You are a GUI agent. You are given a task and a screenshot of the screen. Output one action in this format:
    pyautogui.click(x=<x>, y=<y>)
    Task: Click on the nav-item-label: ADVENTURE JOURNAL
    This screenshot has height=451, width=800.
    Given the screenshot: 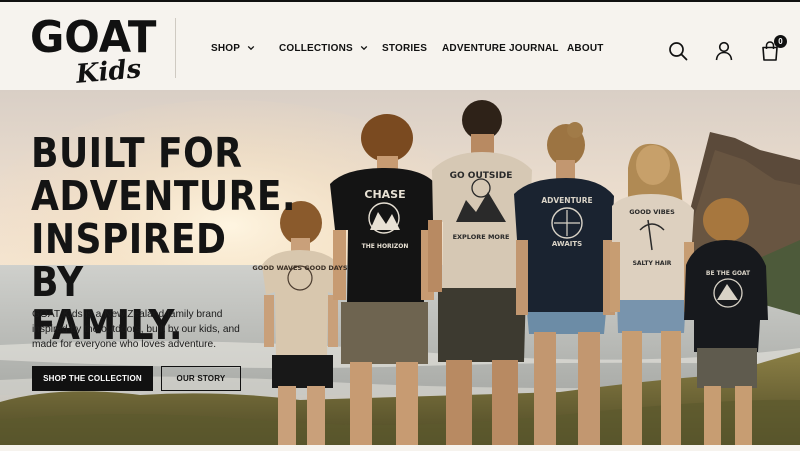 What is the action you would take?
    pyautogui.click(x=500, y=48)
    